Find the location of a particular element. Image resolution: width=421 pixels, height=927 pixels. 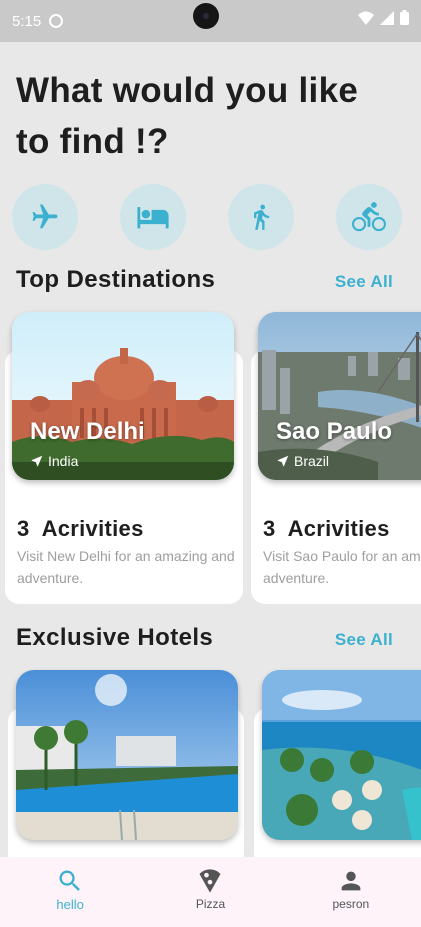

destinations-see-all-link: See All is located at coordinates (364, 282).